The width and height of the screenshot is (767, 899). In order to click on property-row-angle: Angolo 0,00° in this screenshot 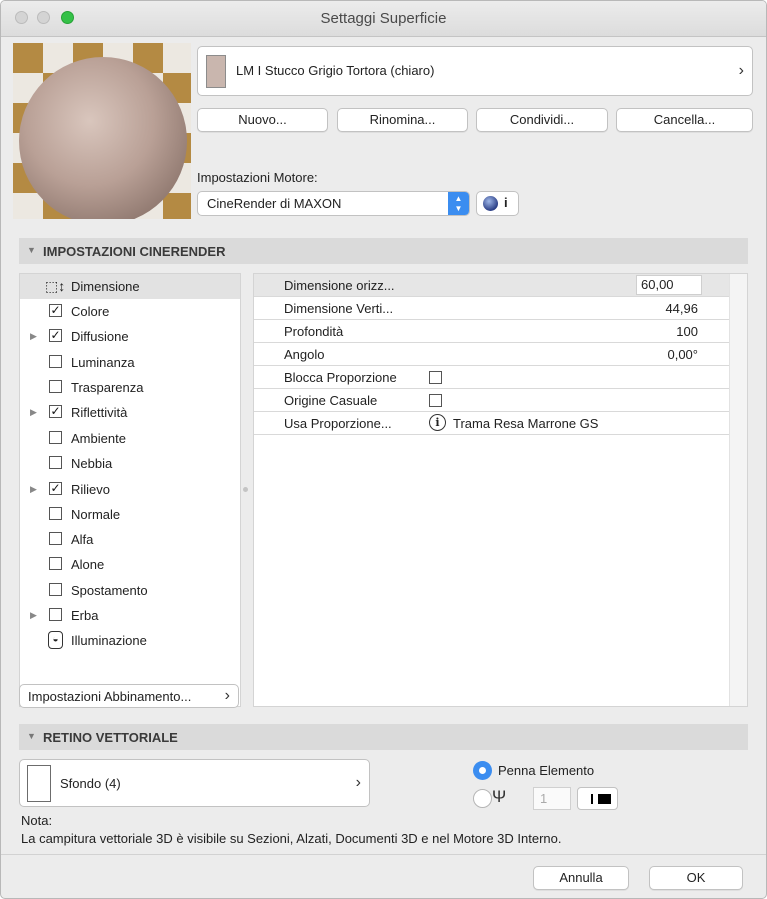, I will do `click(492, 354)`.